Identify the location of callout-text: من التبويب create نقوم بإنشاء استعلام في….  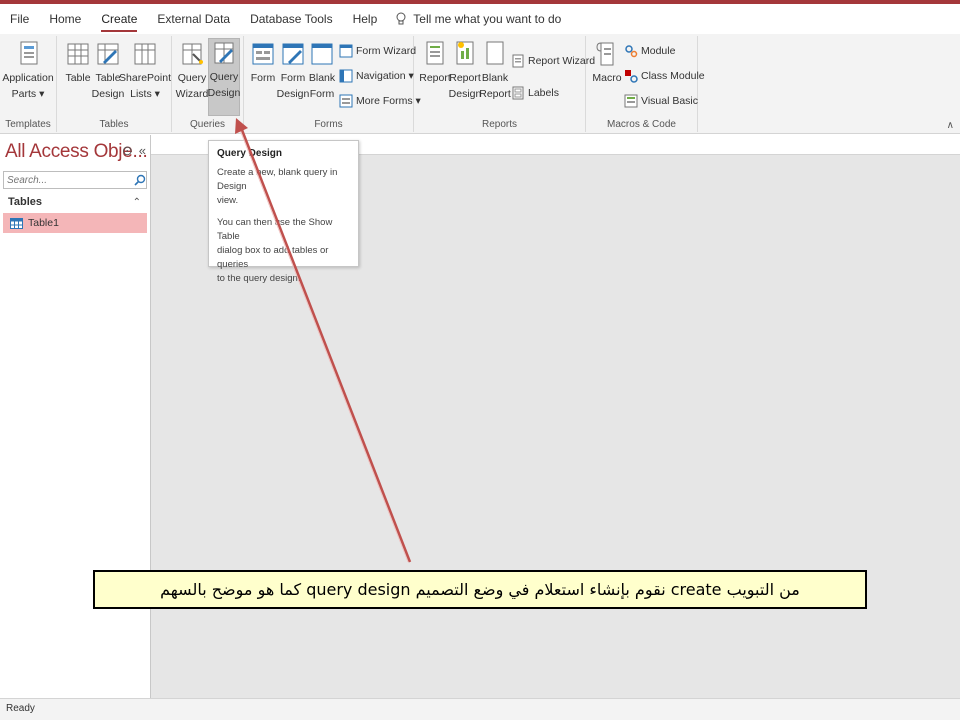
(480, 589).